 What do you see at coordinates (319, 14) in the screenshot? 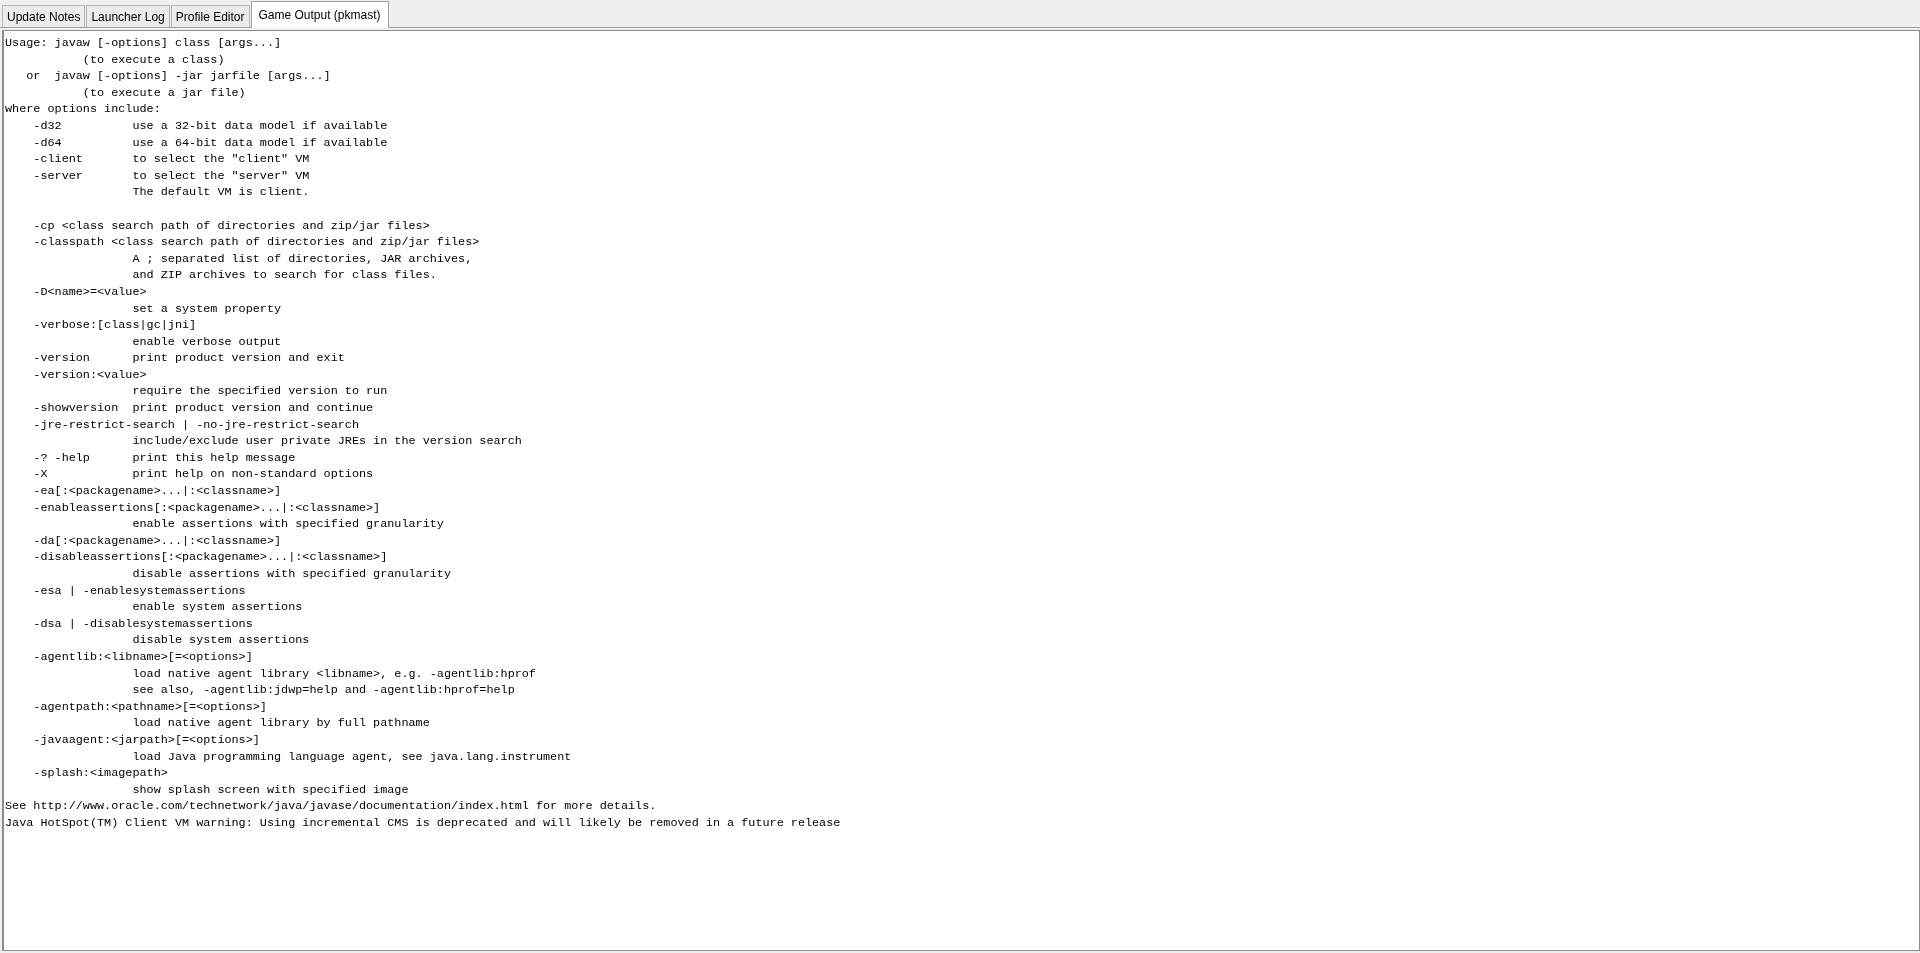
I see `tab: Game Output (pkmast)` at bounding box center [319, 14].